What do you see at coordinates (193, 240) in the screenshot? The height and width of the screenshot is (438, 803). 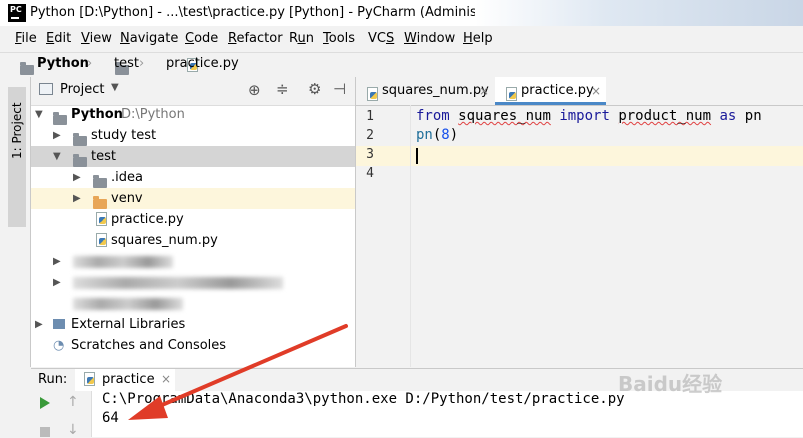 I see `tree-item-squares-num: squares_num.py` at bounding box center [193, 240].